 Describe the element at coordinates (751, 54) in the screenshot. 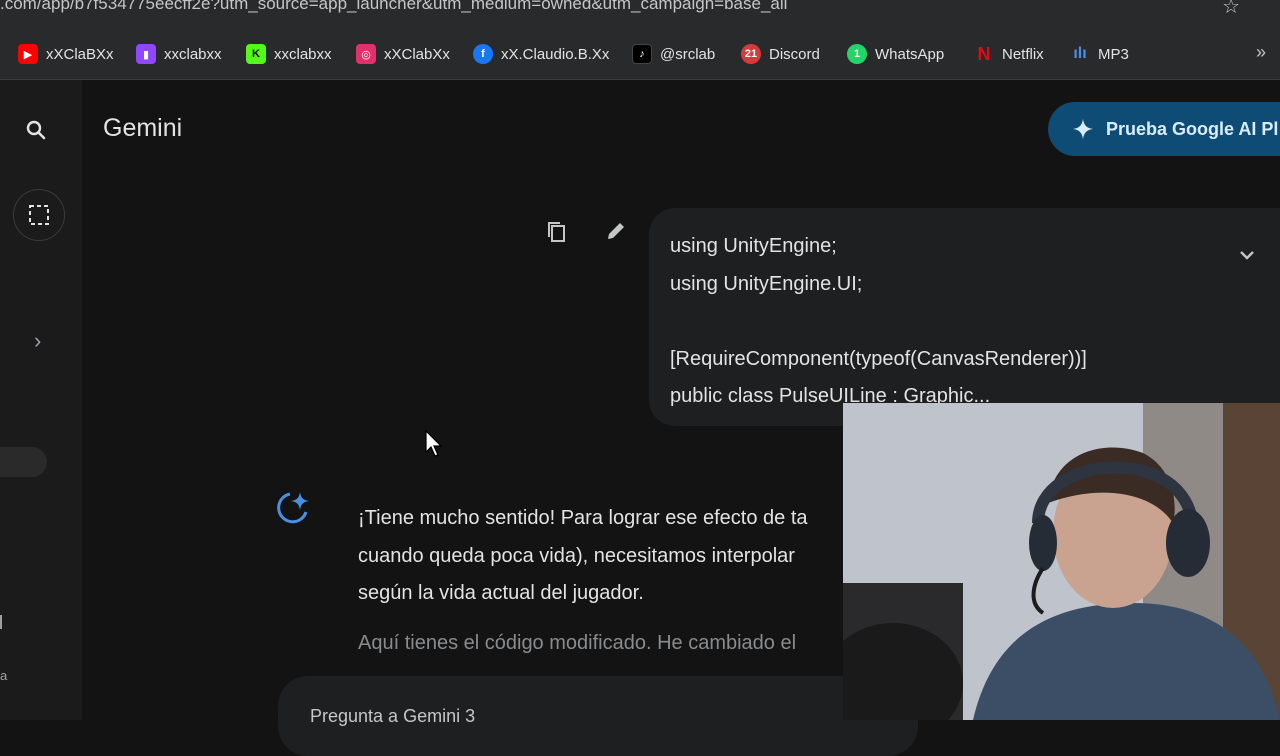

I see `discord-icon: 21` at that location.